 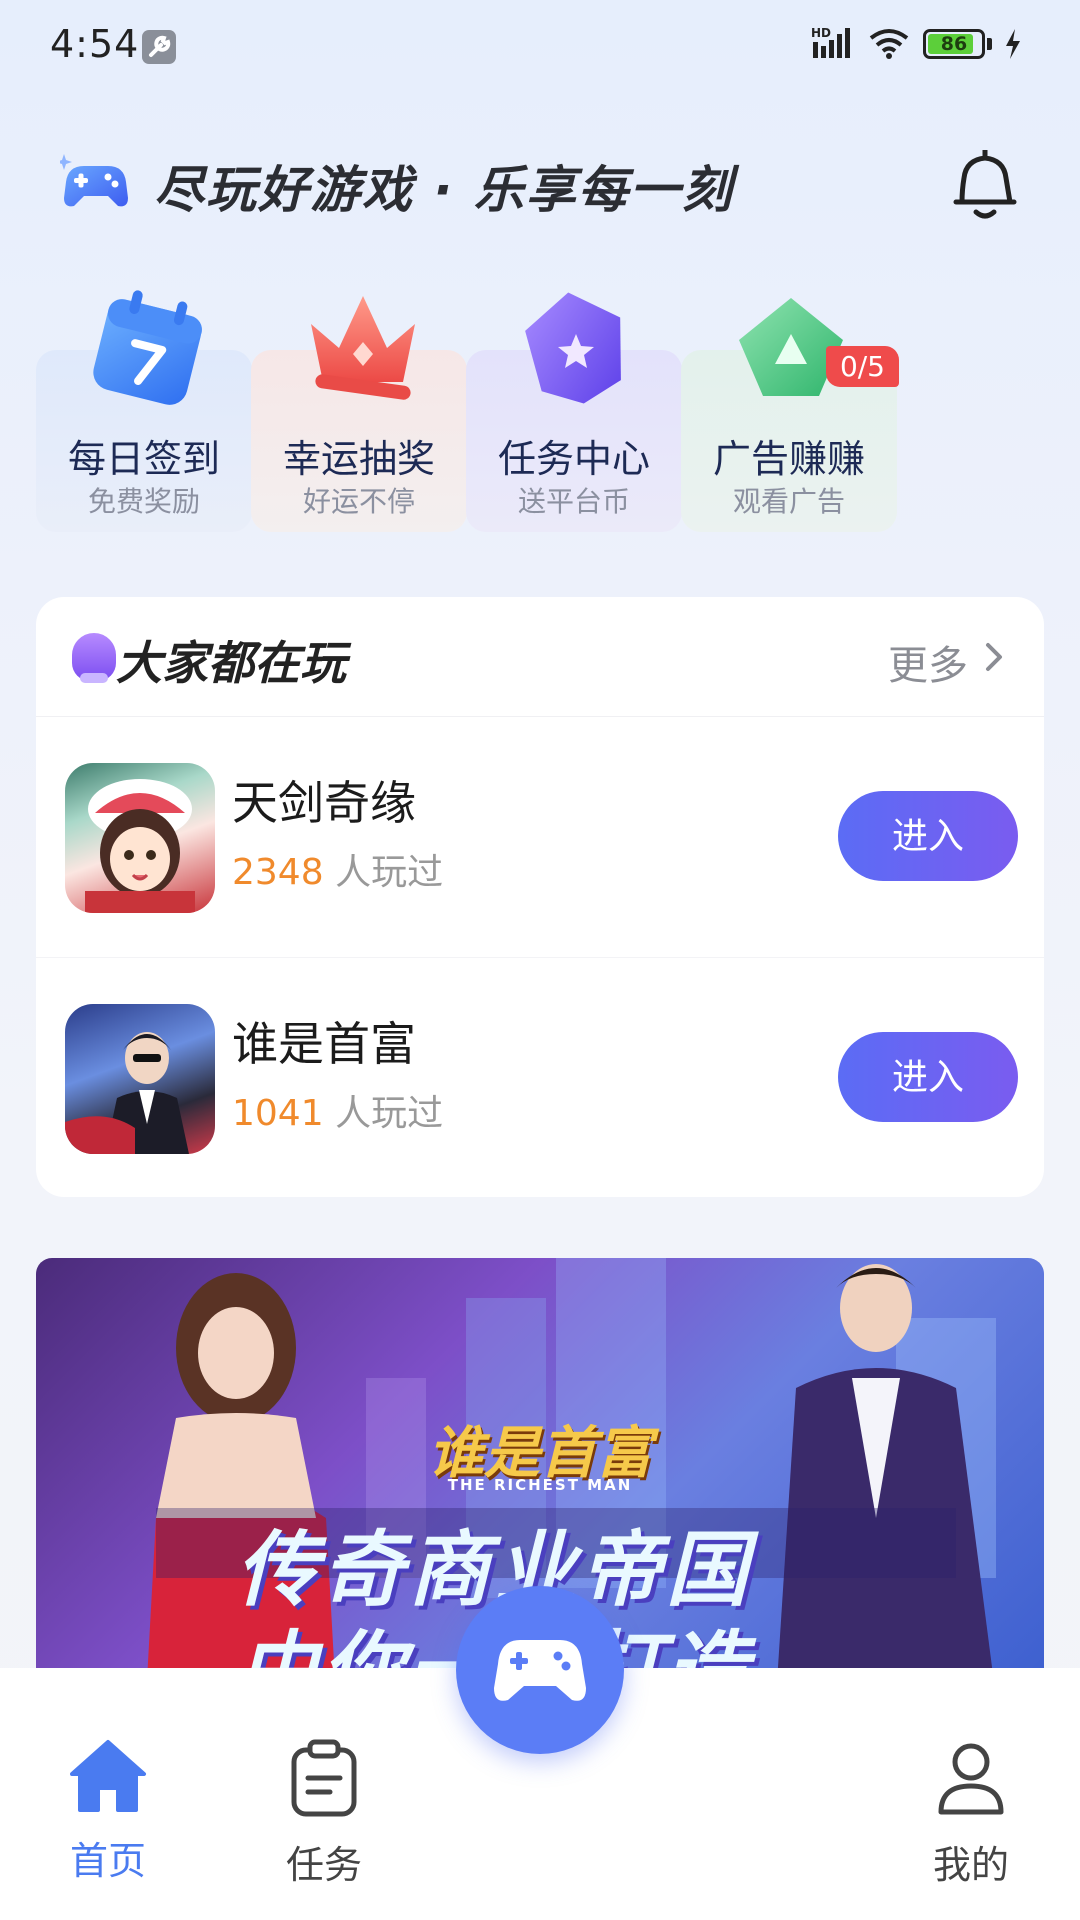 I want to click on clipboard-icon, so click(x=324, y=1778).